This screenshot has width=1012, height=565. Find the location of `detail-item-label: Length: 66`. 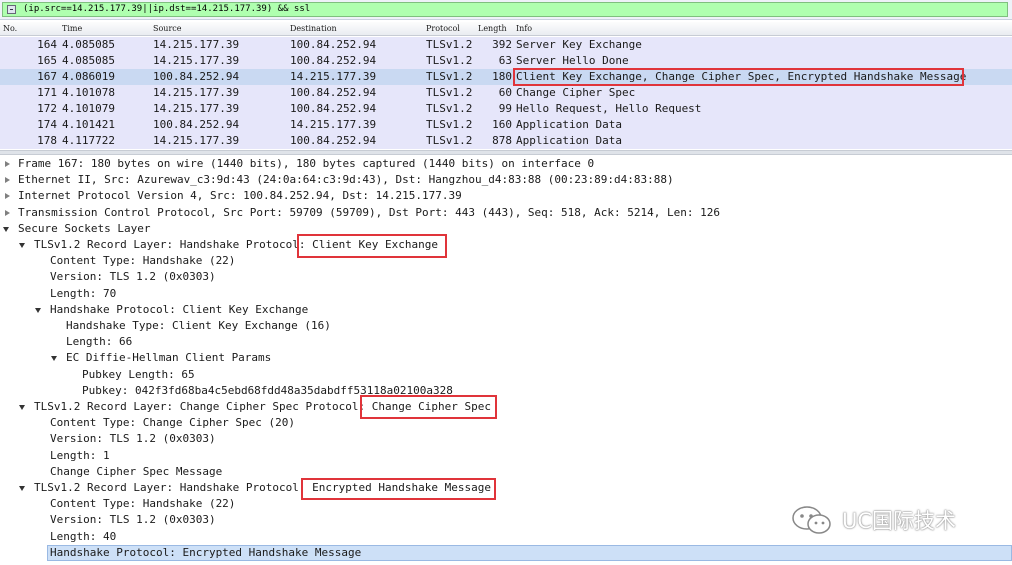

detail-item-label: Length: 66 is located at coordinates (99, 342).